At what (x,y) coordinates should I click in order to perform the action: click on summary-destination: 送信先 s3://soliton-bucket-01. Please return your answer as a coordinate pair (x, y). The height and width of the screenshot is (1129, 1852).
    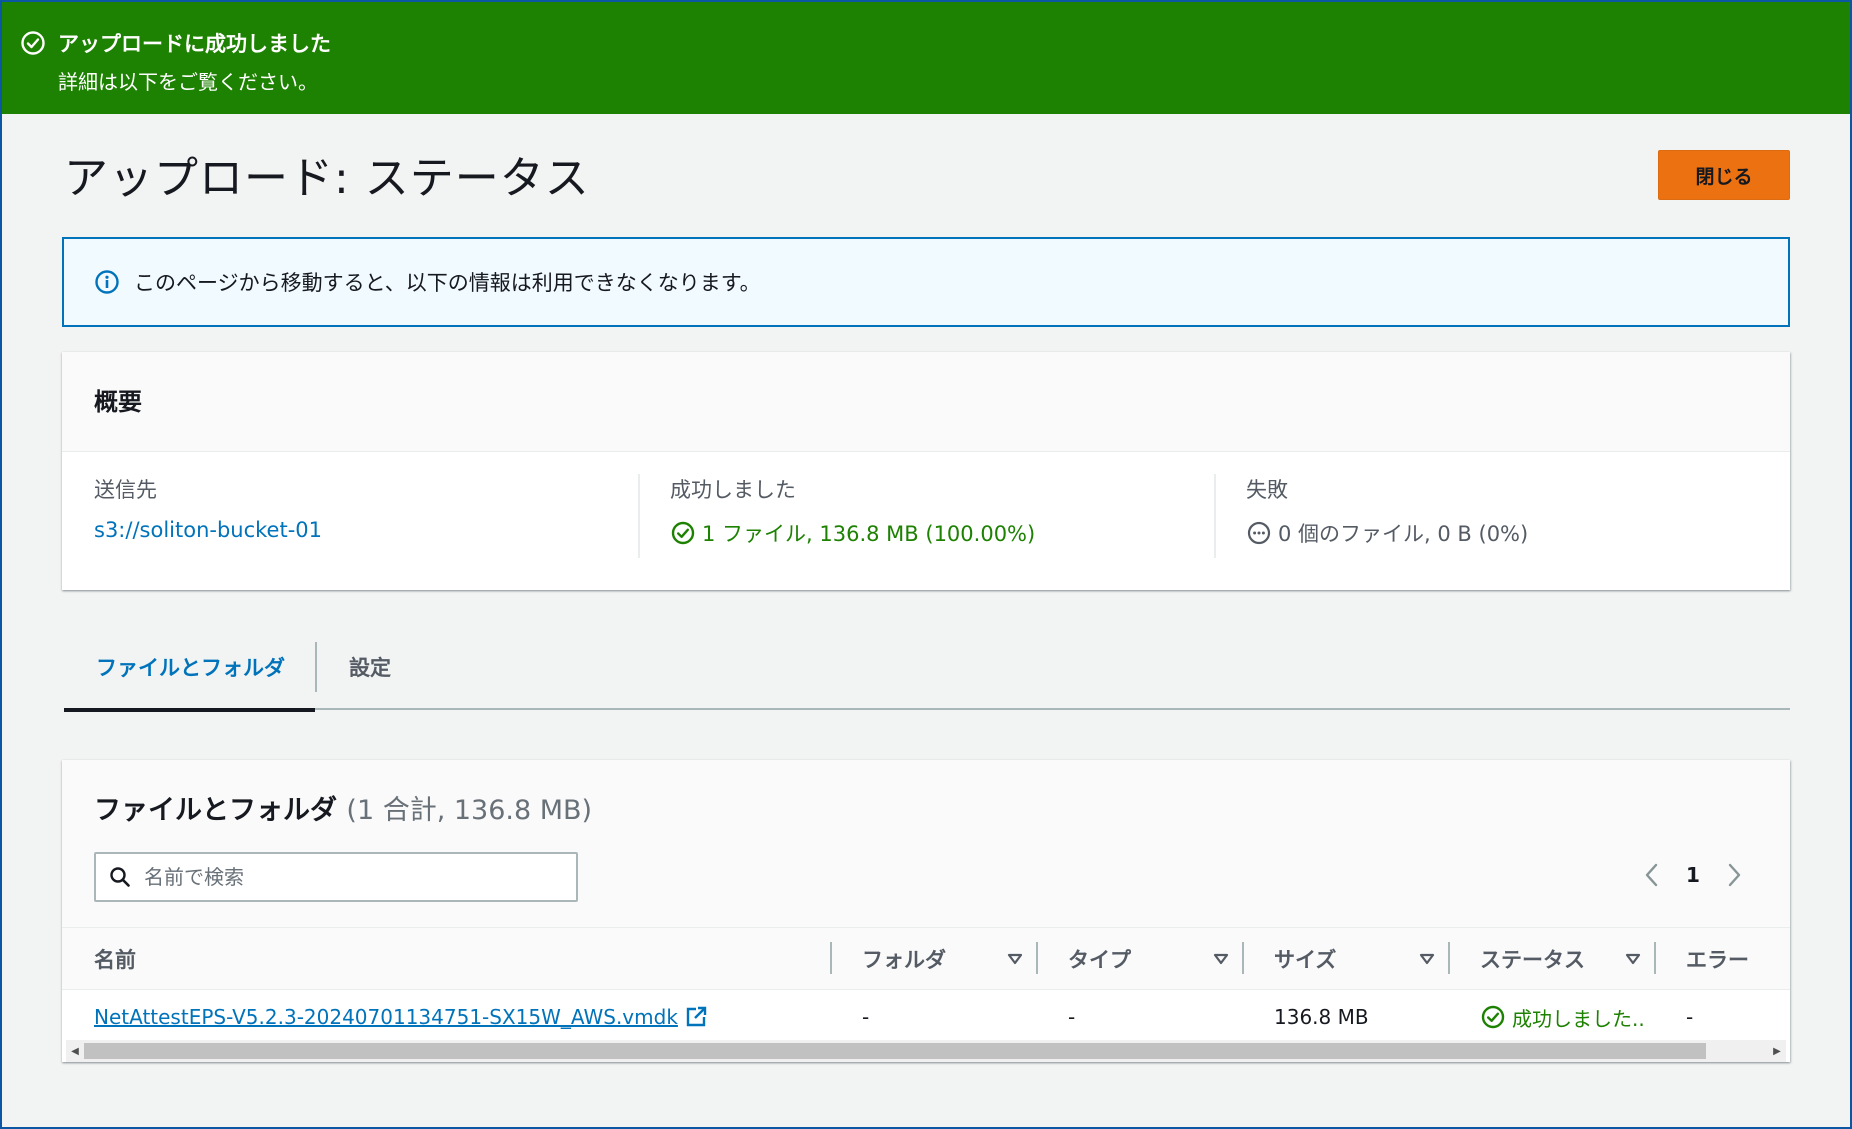
    Looking at the image, I should click on (350, 519).